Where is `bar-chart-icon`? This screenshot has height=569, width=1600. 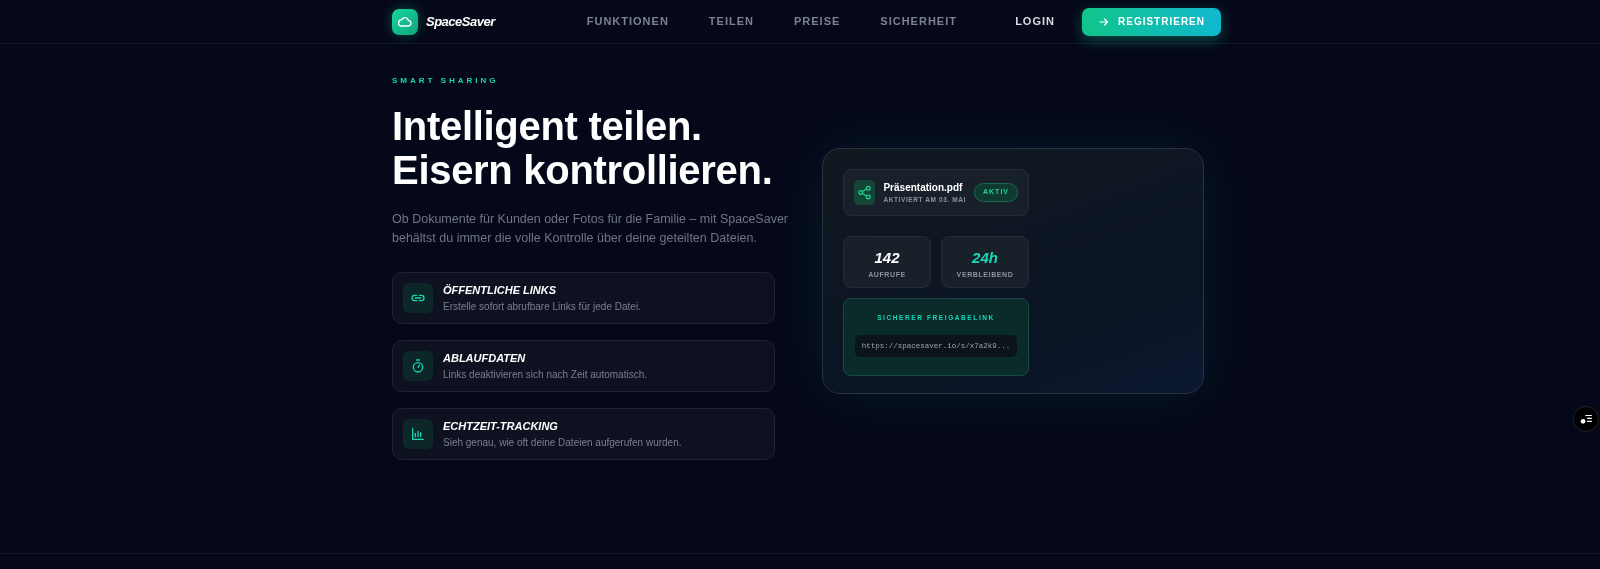 bar-chart-icon is located at coordinates (418, 434).